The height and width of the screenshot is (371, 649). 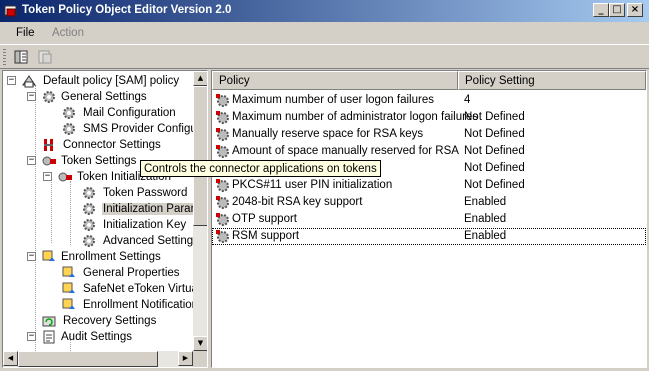 I want to click on policy-name: PKCS#11 user PIN initialization, so click(x=312, y=185).